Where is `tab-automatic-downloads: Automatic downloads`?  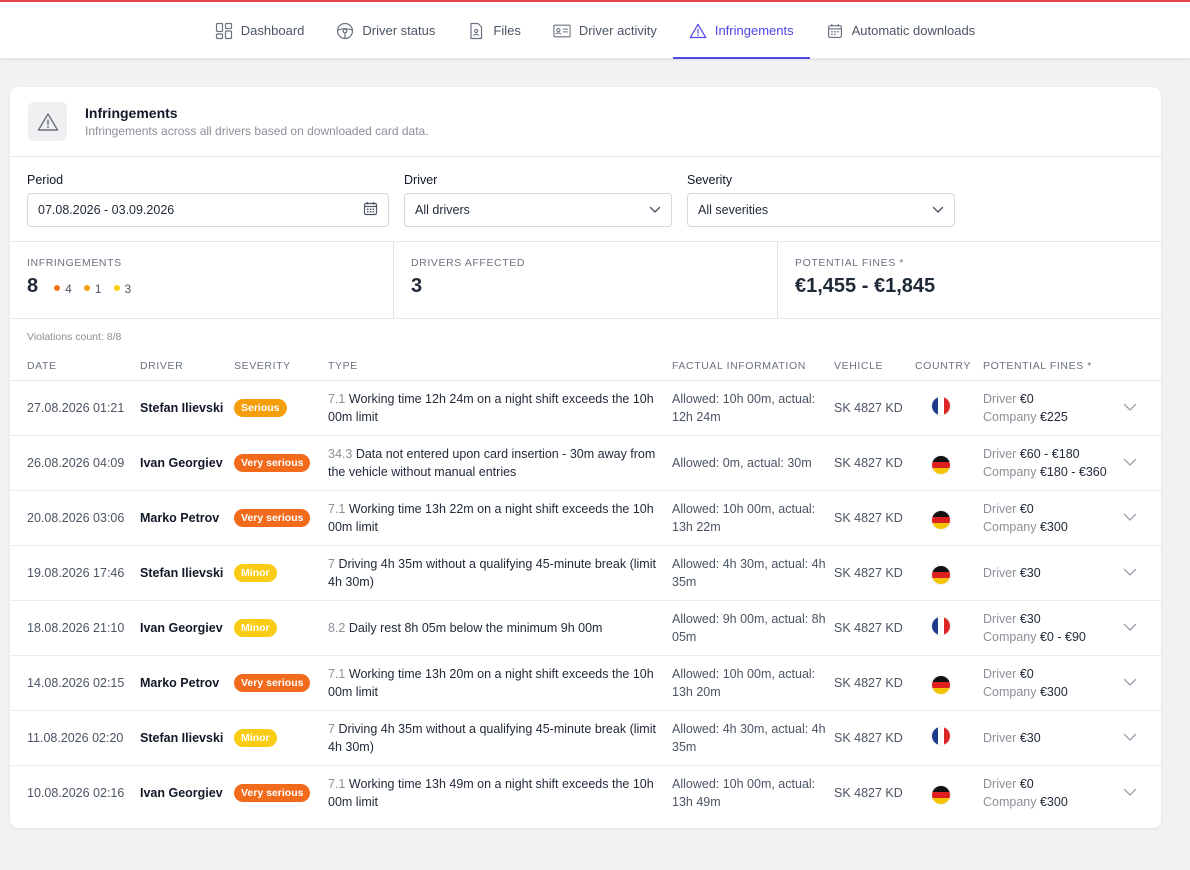 tab-automatic-downloads: Automatic downloads is located at coordinates (901, 30).